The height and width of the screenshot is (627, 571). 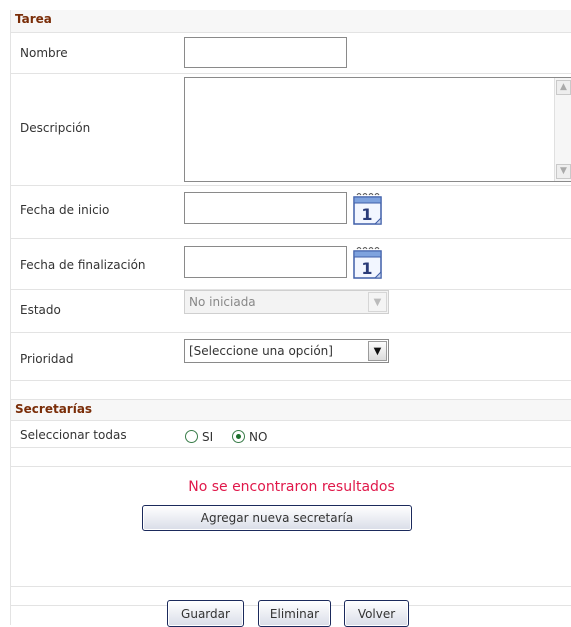 I want to click on scroll-down-icon: ▼, so click(x=563, y=171).